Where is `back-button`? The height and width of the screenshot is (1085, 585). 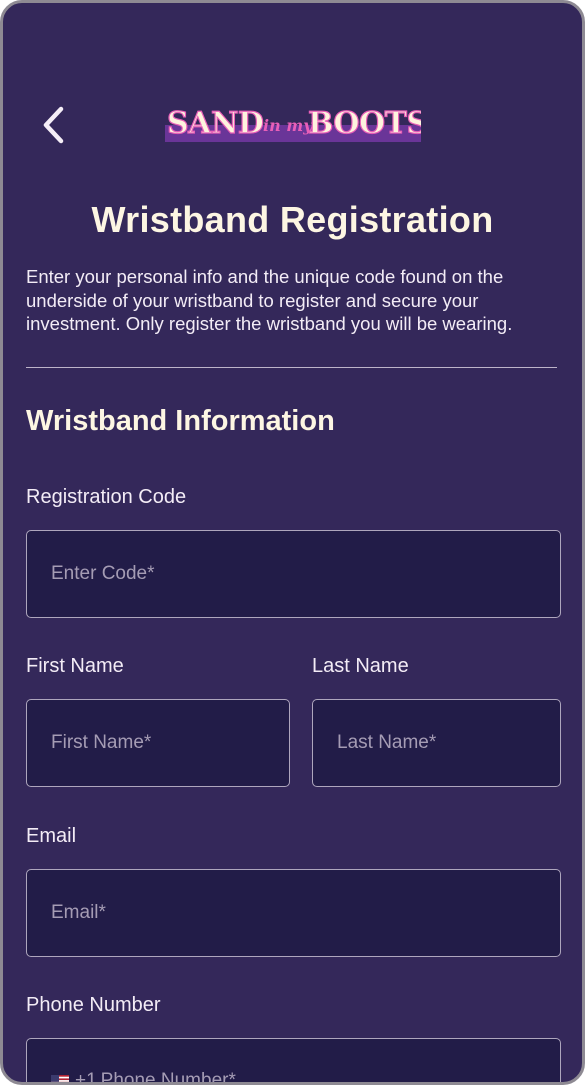 back-button is located at coordinates (56, 125).